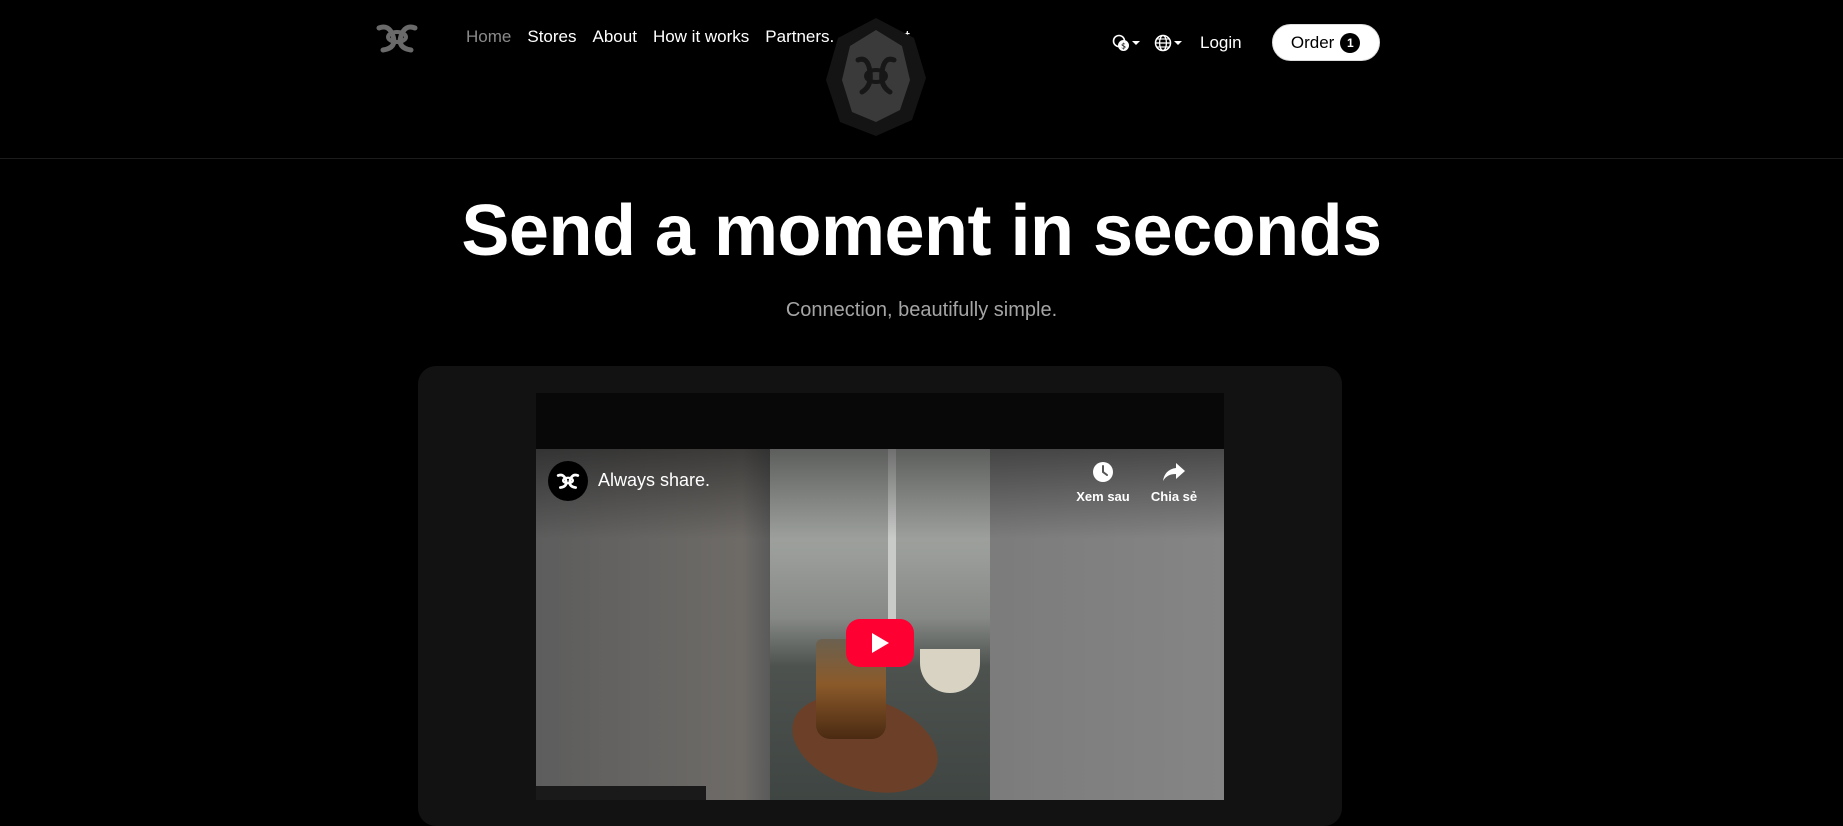  Describe the element at coordinates (1103, 472) in the screenshot. I see `clock-icon` at that location.